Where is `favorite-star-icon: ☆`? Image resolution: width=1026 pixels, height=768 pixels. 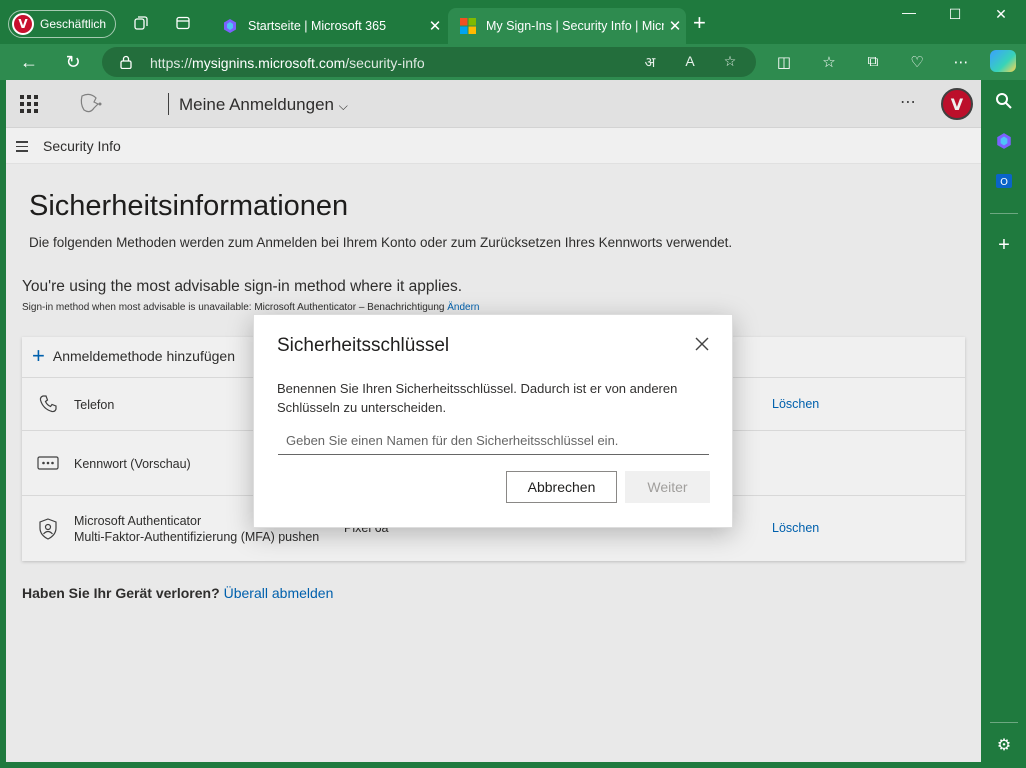
favorite-star-icon: ☆ is located at coordinates (730, 61).